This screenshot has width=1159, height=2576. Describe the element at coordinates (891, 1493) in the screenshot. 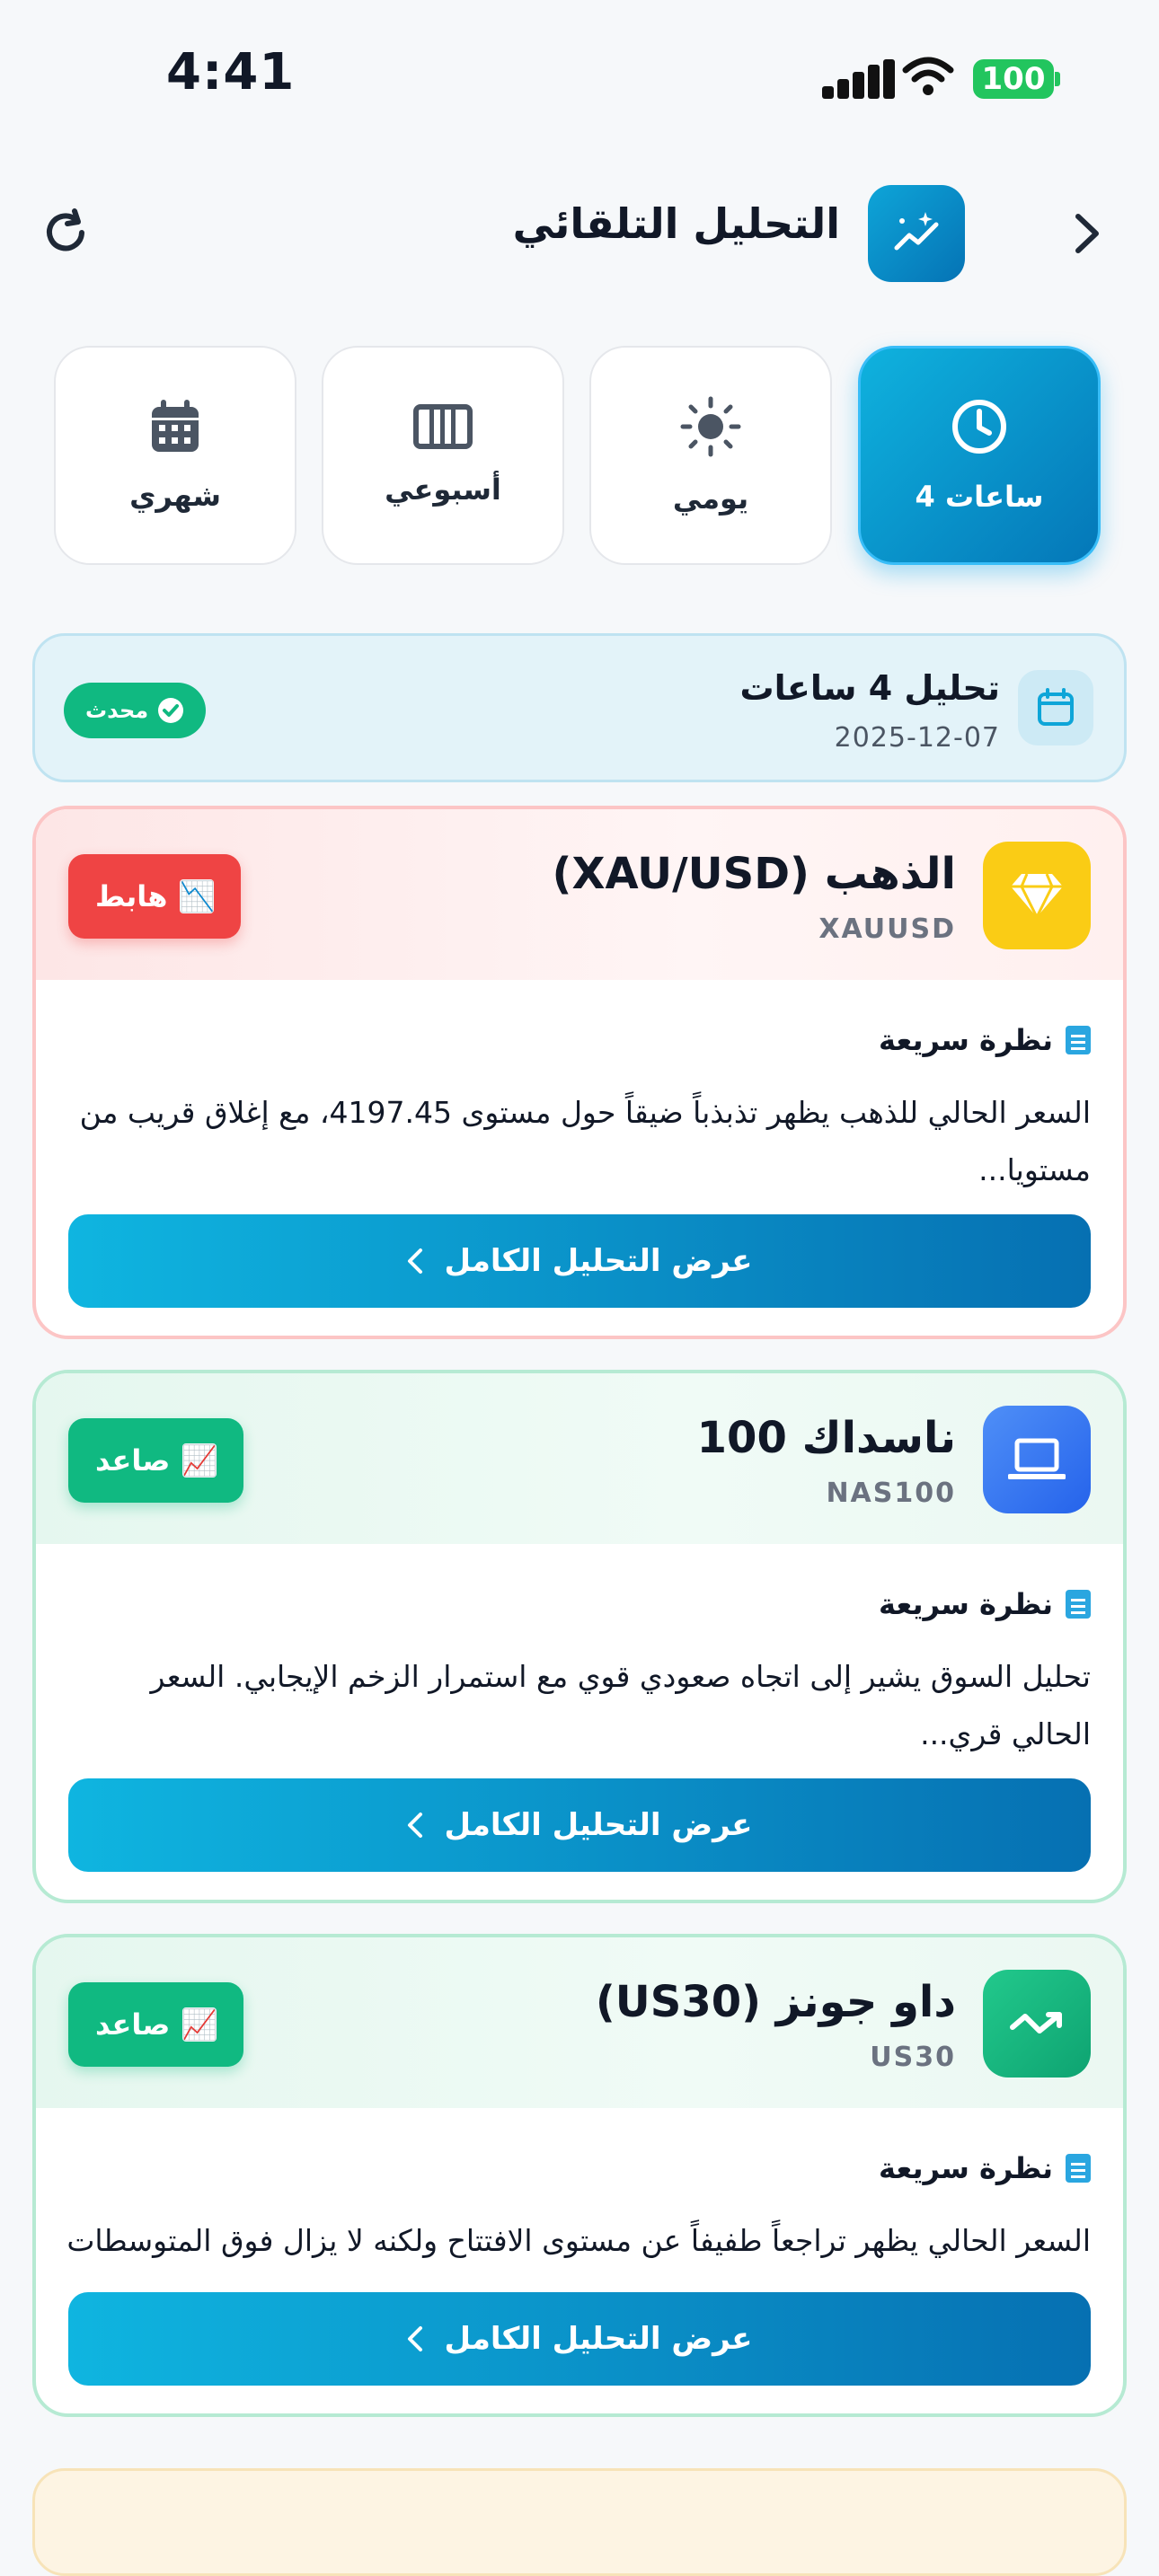

I see `asset-code: NAS100` at that location.